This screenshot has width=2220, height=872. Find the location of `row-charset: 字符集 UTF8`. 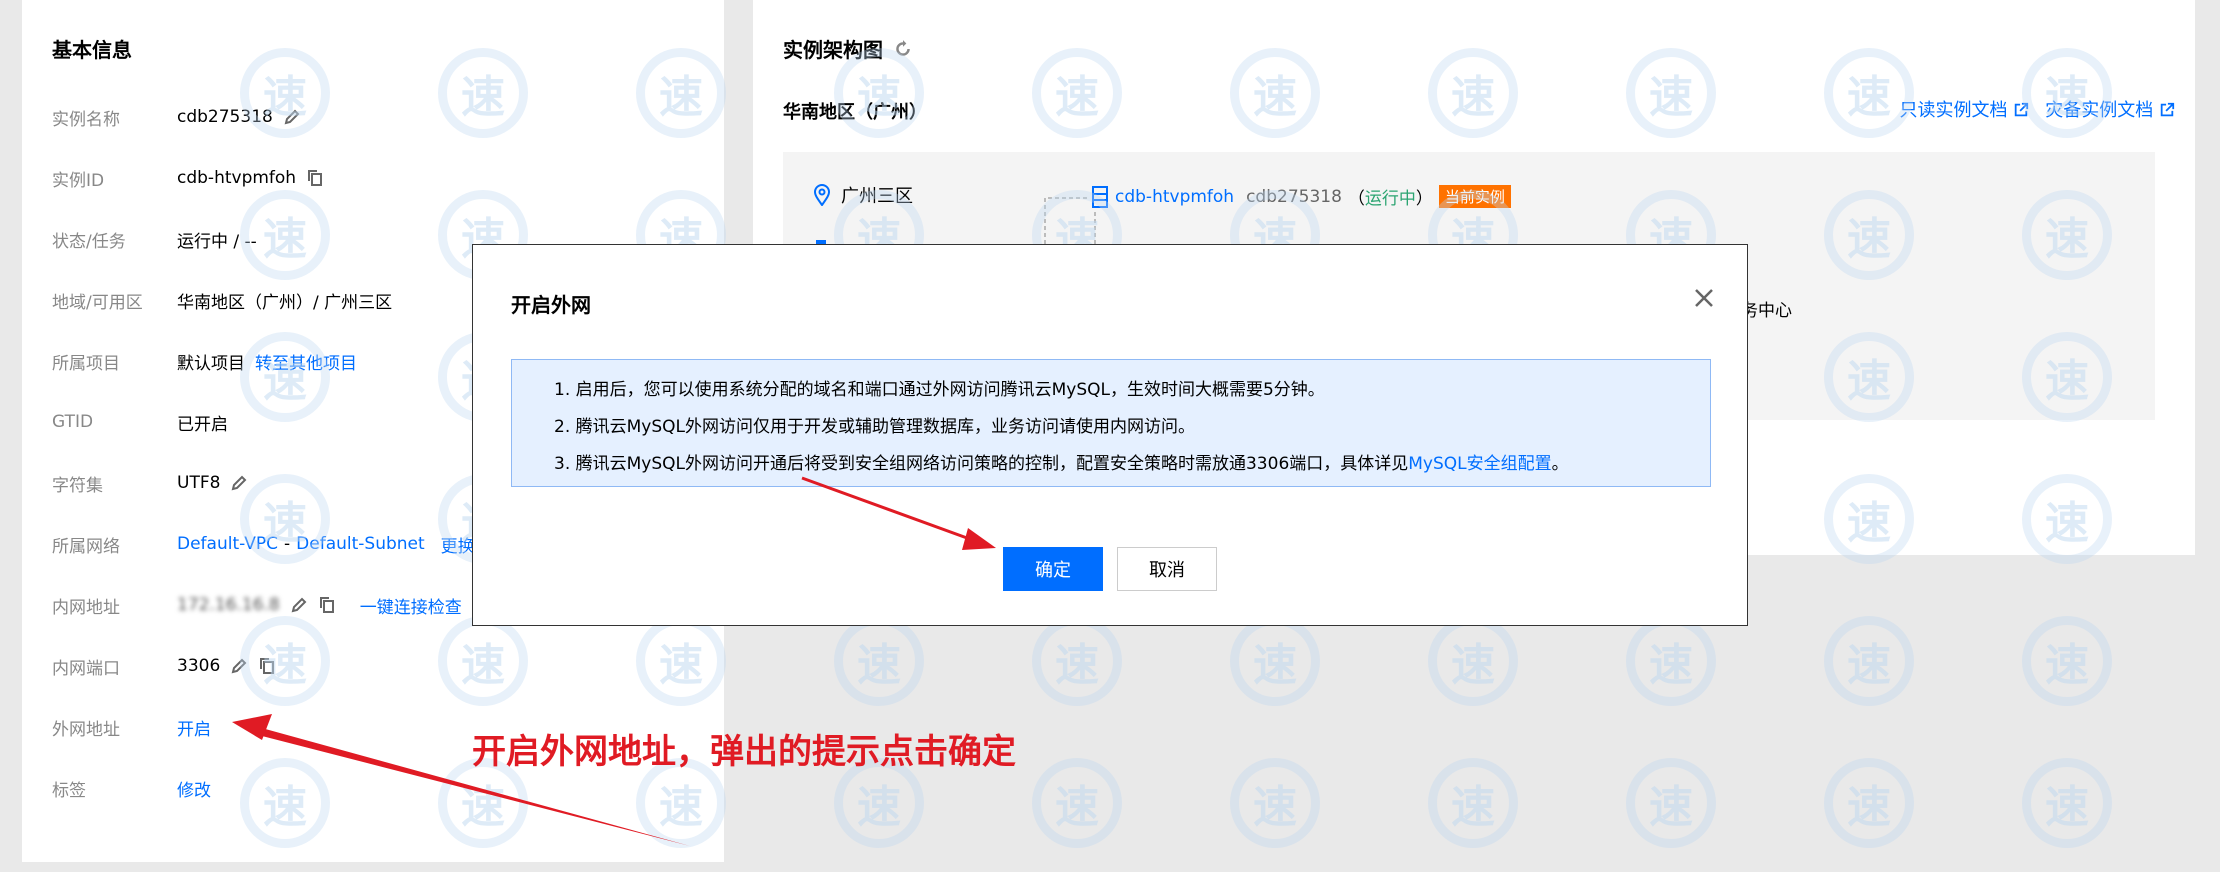

row-charset: 字符集 UTF8 is located at coordinates (150, 483).